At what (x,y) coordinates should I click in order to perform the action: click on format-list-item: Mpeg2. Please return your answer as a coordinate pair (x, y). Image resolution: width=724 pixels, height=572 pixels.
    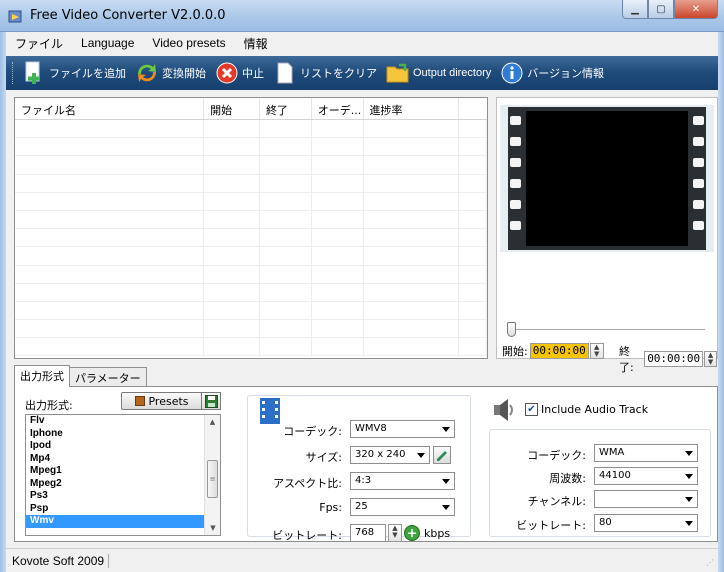
    Looking at the image, I should click on (123, 484).